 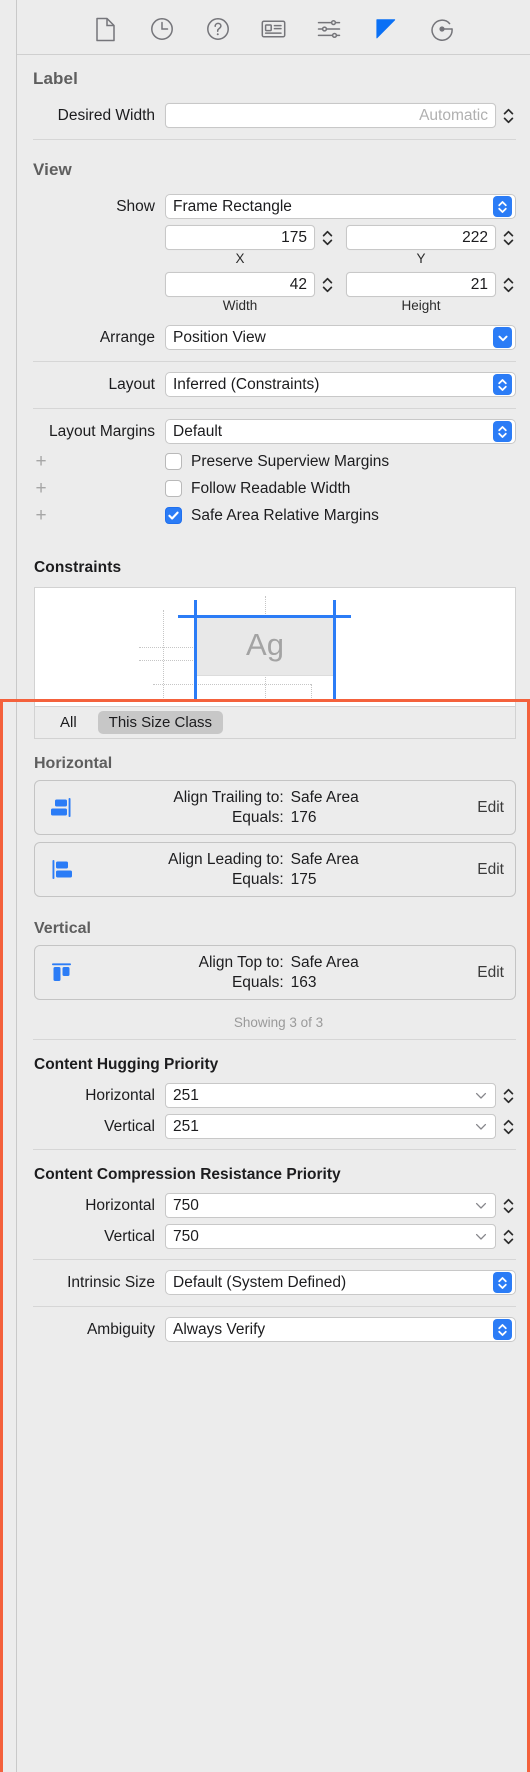 I want to click on guide-dotted-left, so click(x=163, y=655).